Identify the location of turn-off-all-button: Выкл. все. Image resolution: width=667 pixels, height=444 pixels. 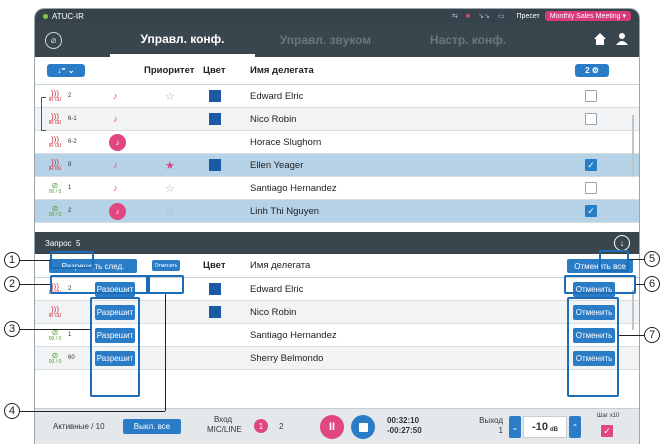
(152, 426).